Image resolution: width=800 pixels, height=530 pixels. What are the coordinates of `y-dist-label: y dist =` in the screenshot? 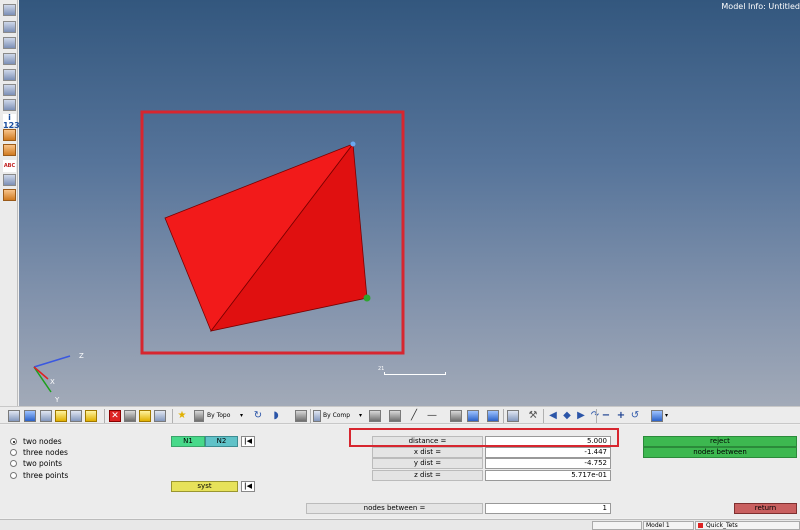 It's located at (427, 463).